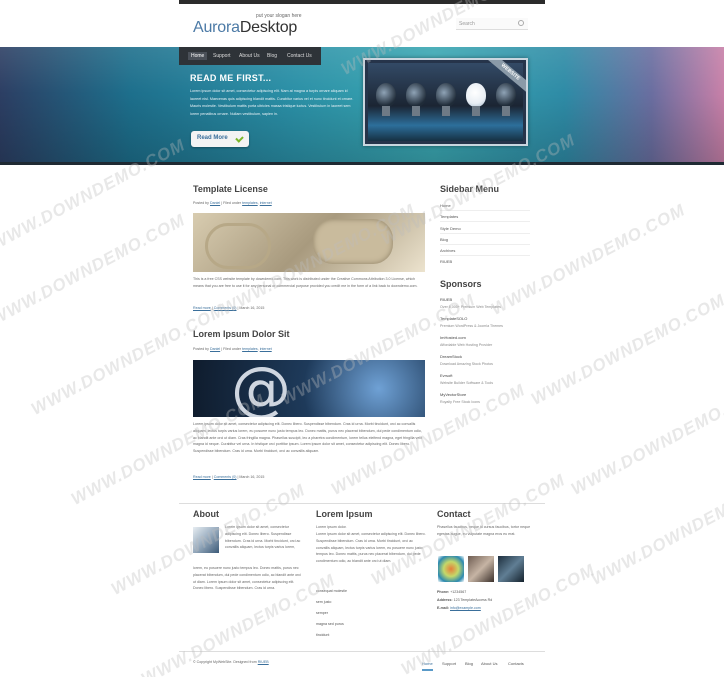 The width and height of the screenshot is (724, 677). What do you see at coordinates (362, 503) in the screenshot?
I see `footer-divider` at bounding box center [362, 503].